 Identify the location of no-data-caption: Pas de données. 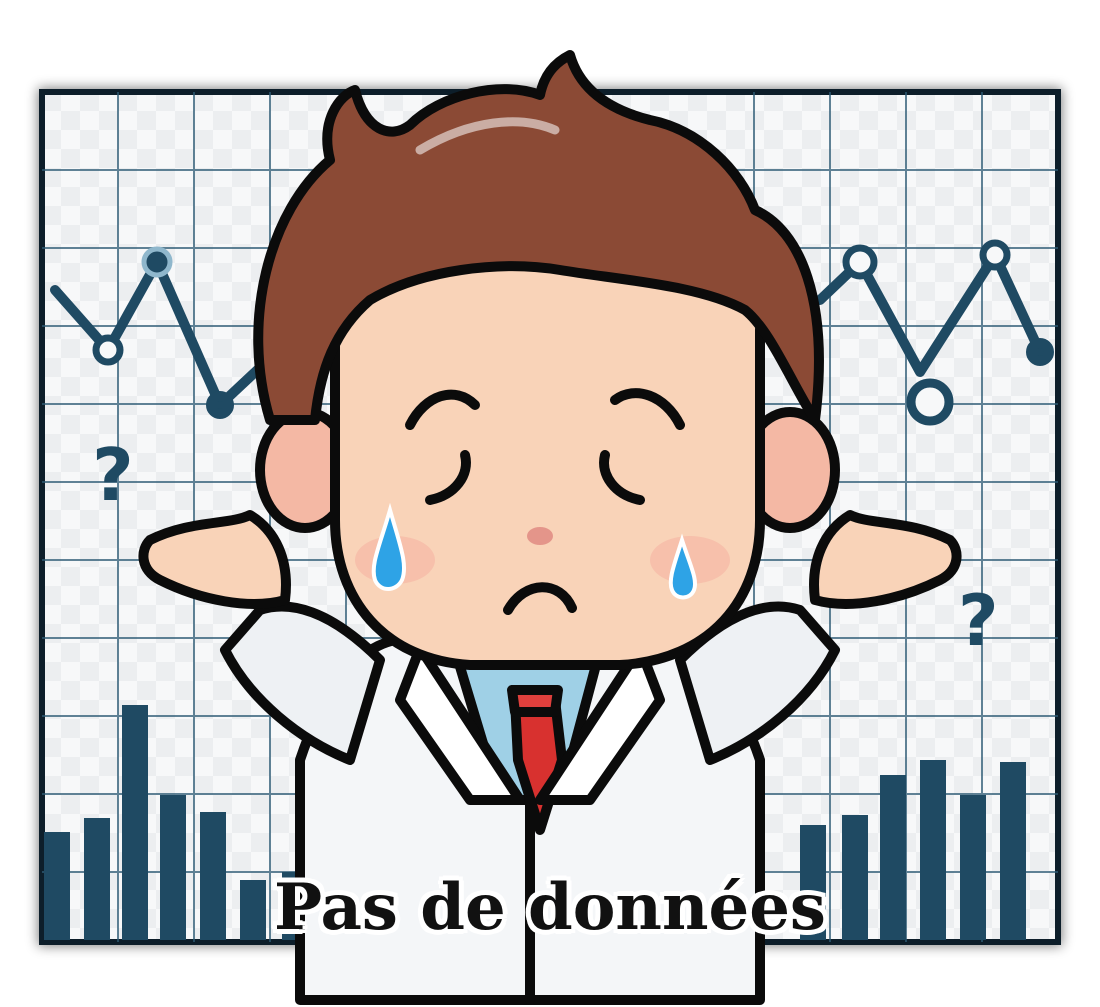
(550, 907).